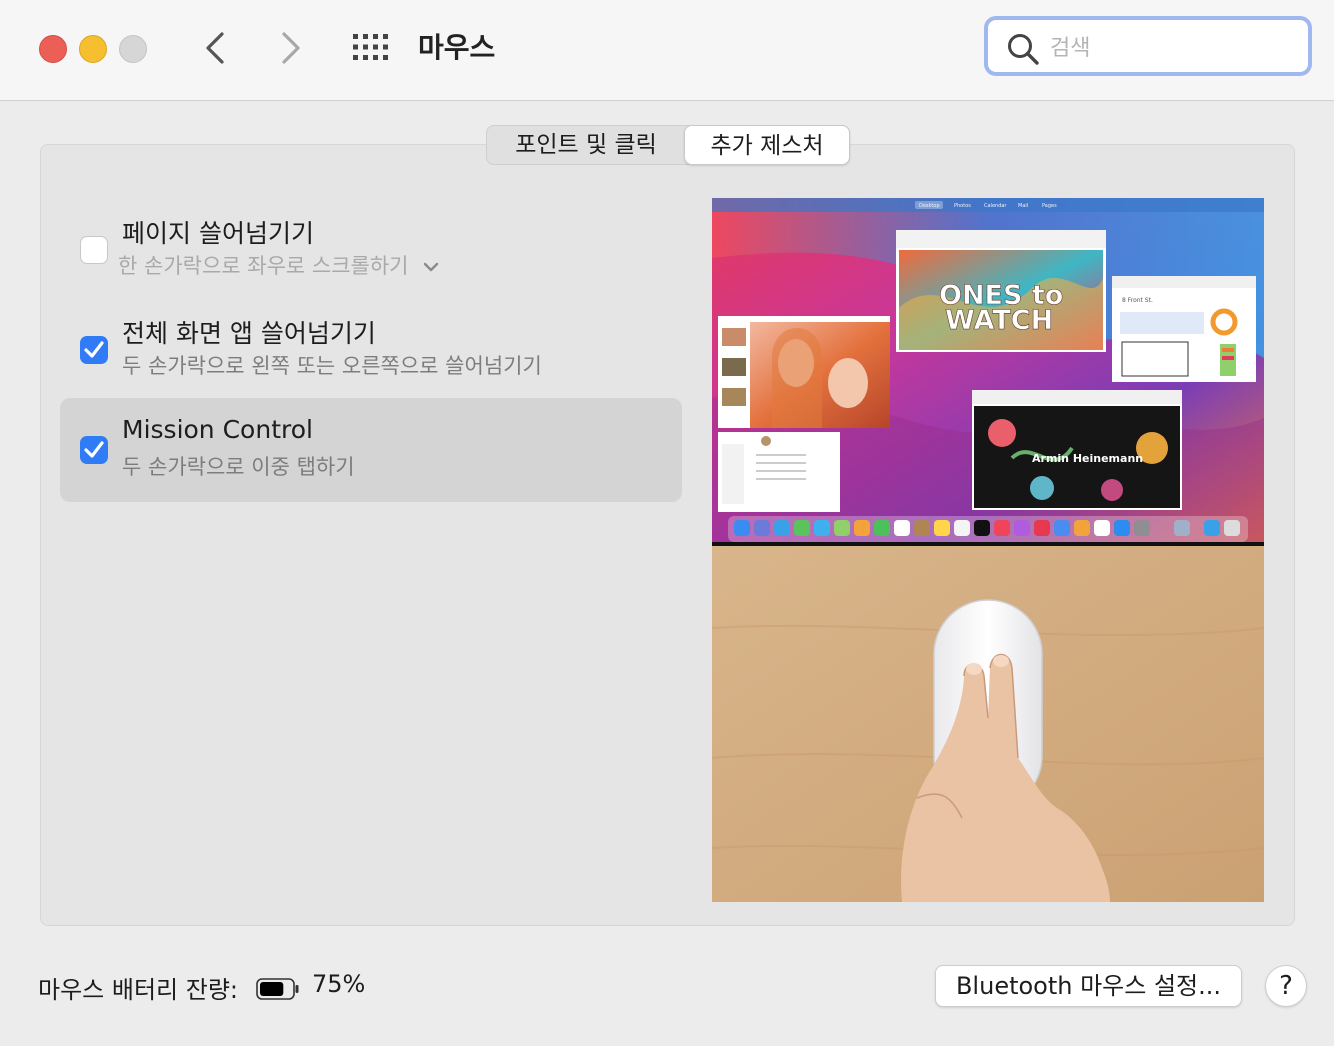  Describe the element at coordinates (962, 206) in the screenshot. I see `space-label: Photos` at that location.